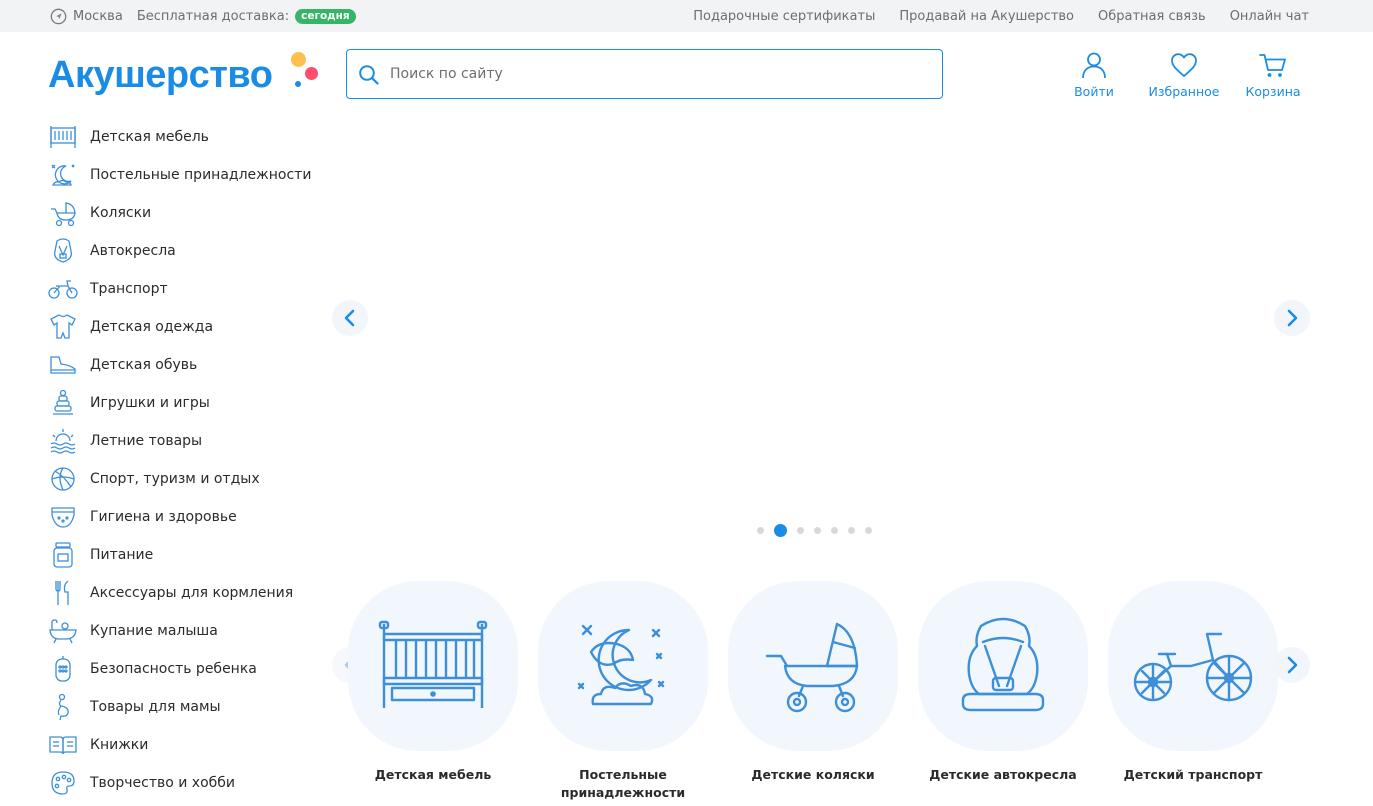 Image resolution: width=1373 pixels, height=806 pixels. I want to click on bathtub-icon, so click(63, 631).